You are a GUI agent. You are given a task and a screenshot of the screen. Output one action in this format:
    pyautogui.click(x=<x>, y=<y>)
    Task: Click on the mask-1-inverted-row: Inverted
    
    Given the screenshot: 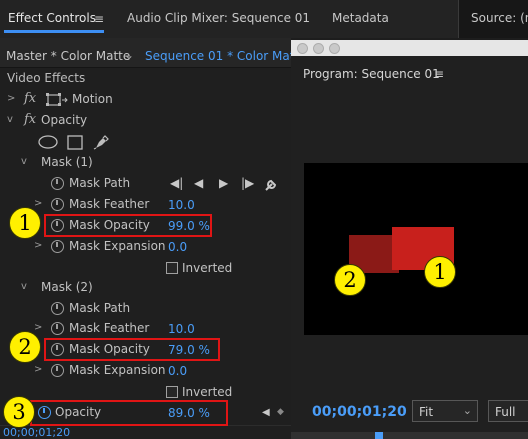 What is the action you would take?
    pyautogui.click(x=145, y=269)
    